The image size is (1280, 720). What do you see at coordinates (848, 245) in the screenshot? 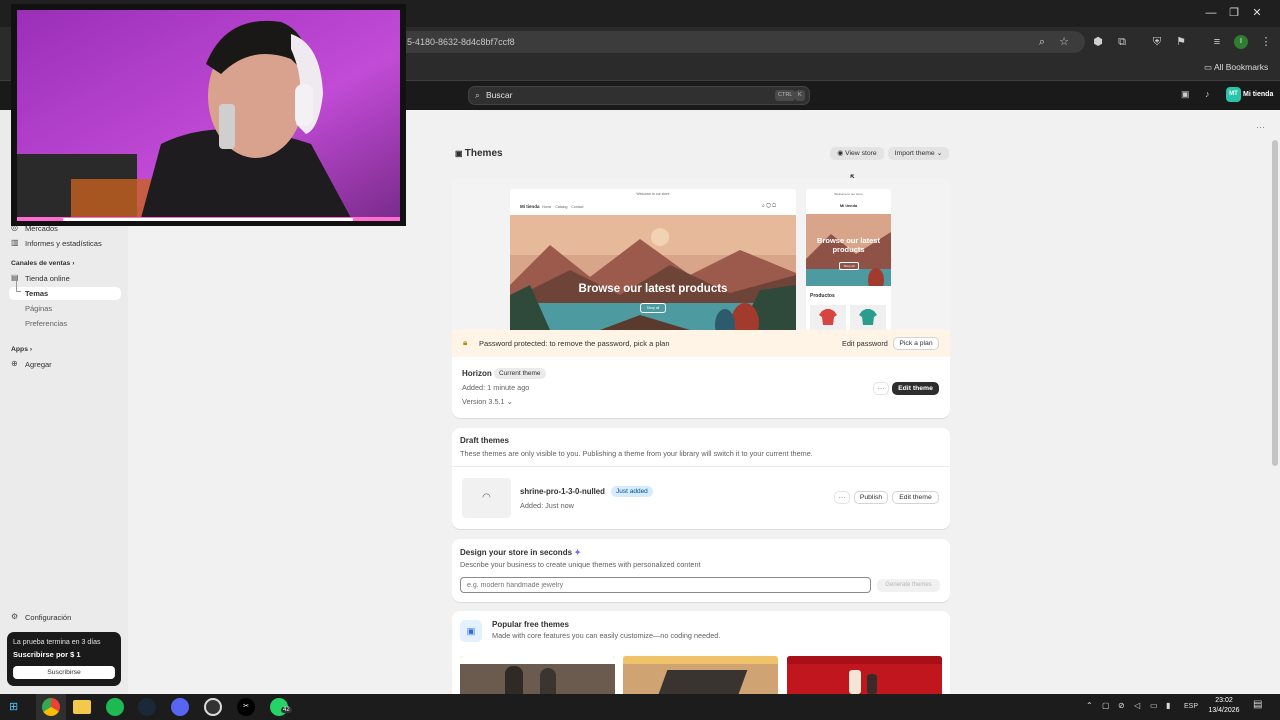
I see `mobile-hero-title: Browse our latest products` at bounding box center [848, 245].